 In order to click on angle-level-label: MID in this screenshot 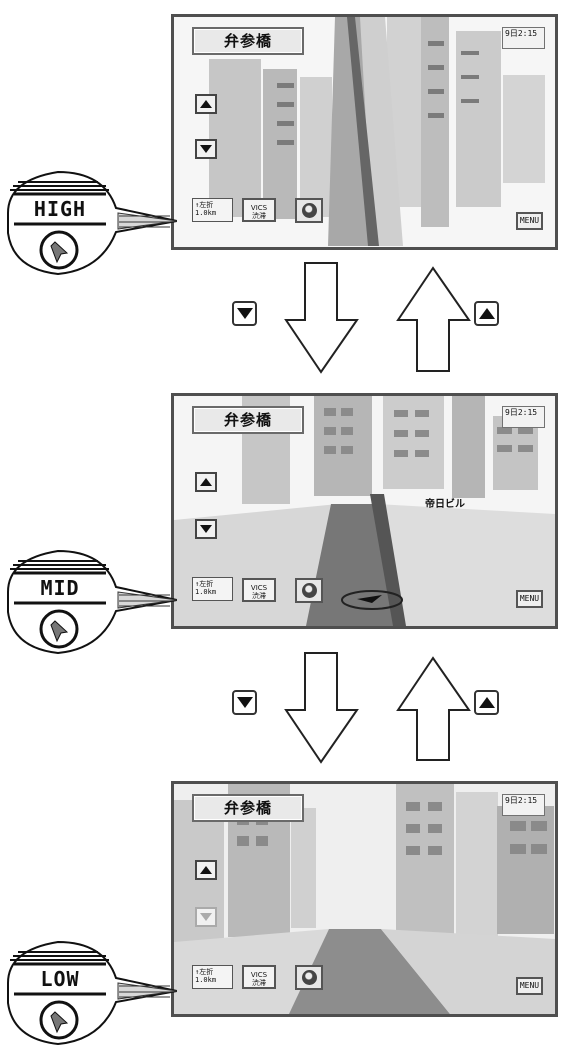, I will do `click(60, 588)`.